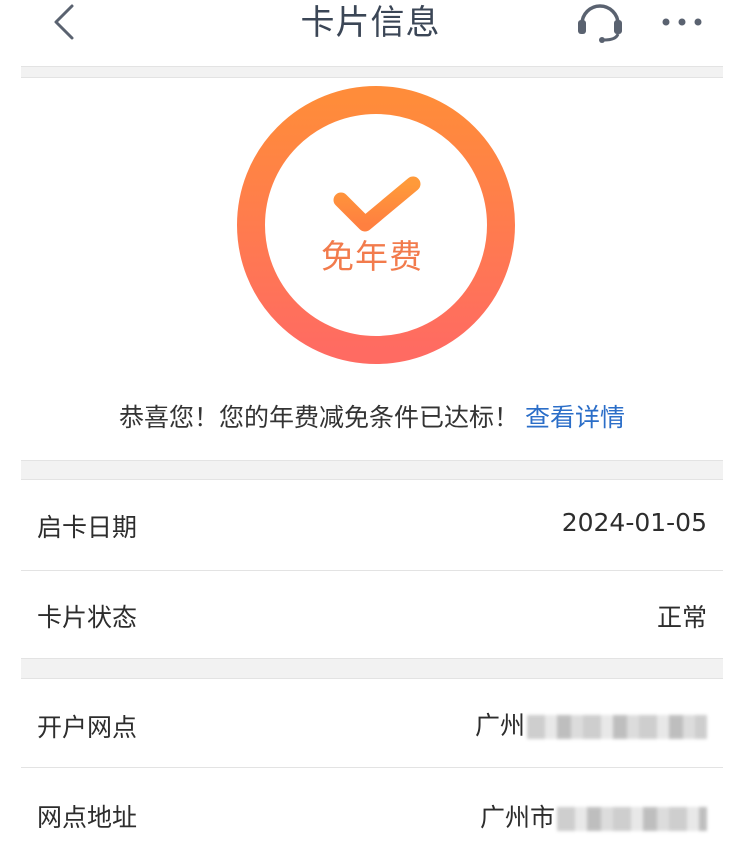 This screenshot has width=741, height=856. Describe the element at coordinates (87, 617) in the screenshot. I see `row-label: 卡片状态` at that location.